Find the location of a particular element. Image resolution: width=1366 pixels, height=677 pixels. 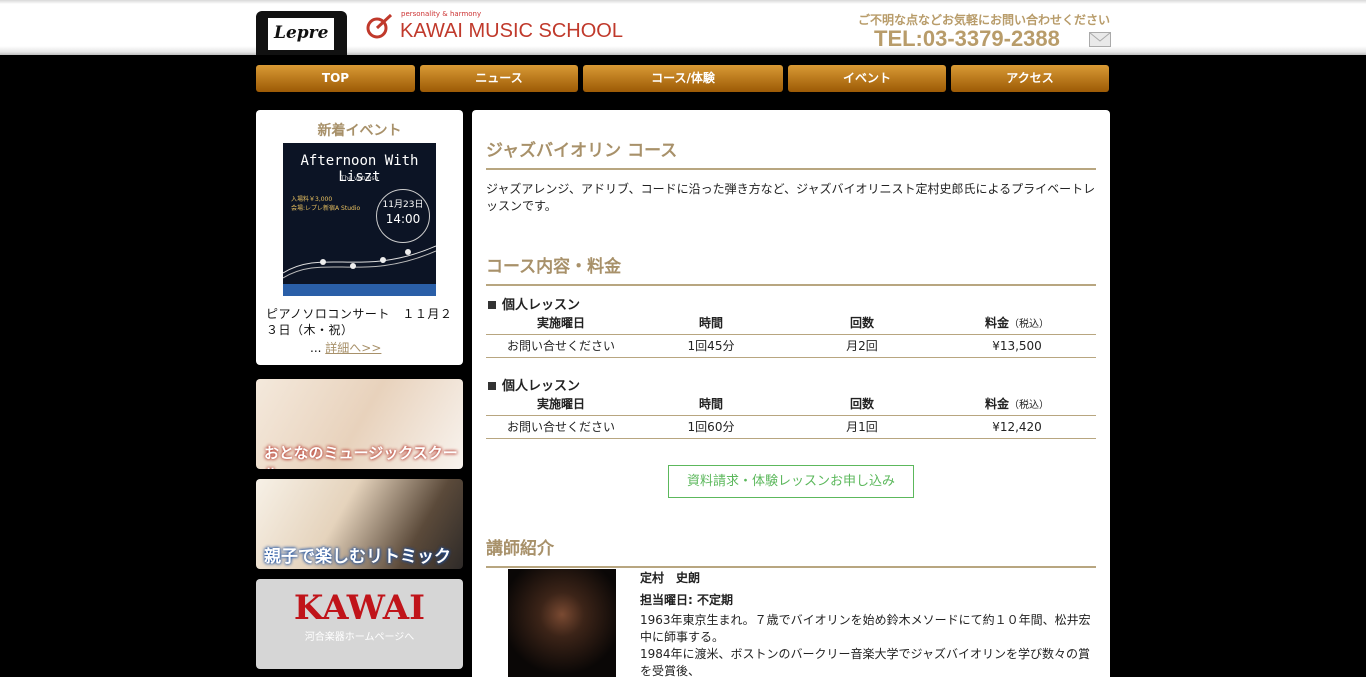

event-detail-link: 詳細へ>> is located at coordinates (353, 348).